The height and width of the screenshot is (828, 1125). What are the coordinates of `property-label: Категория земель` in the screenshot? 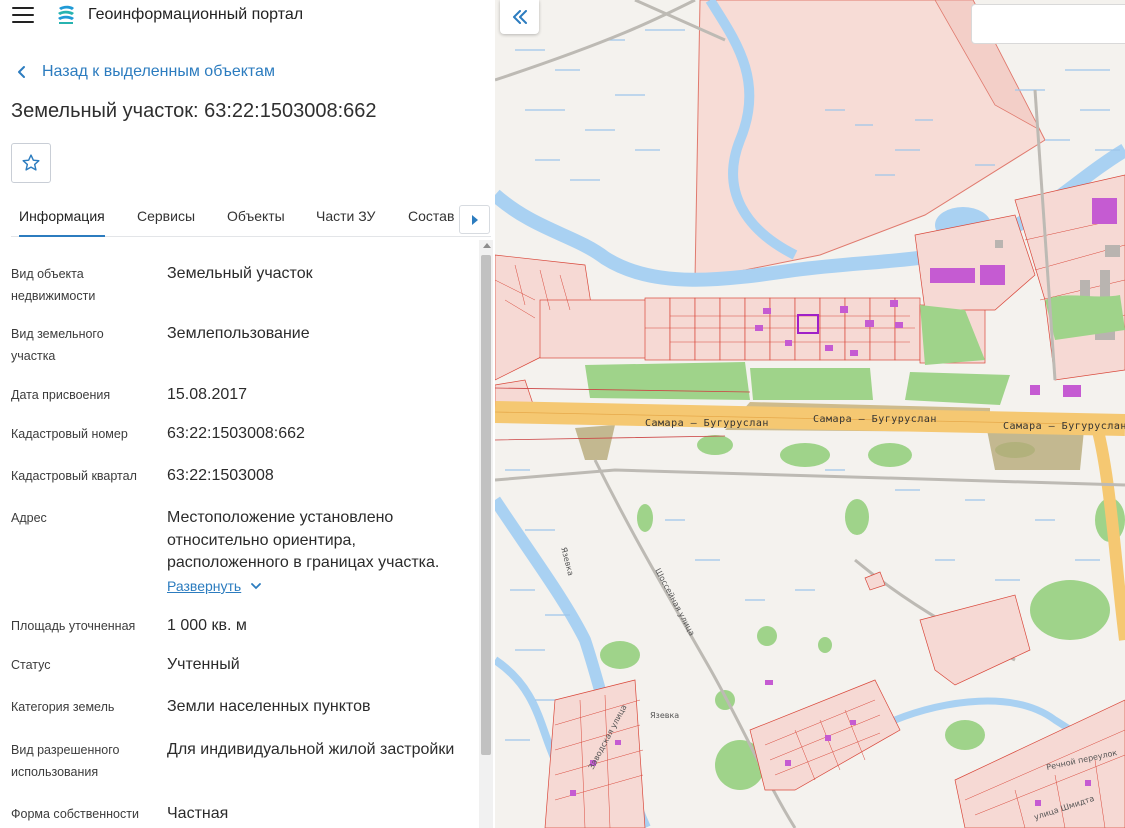 It's located at (63, 707).